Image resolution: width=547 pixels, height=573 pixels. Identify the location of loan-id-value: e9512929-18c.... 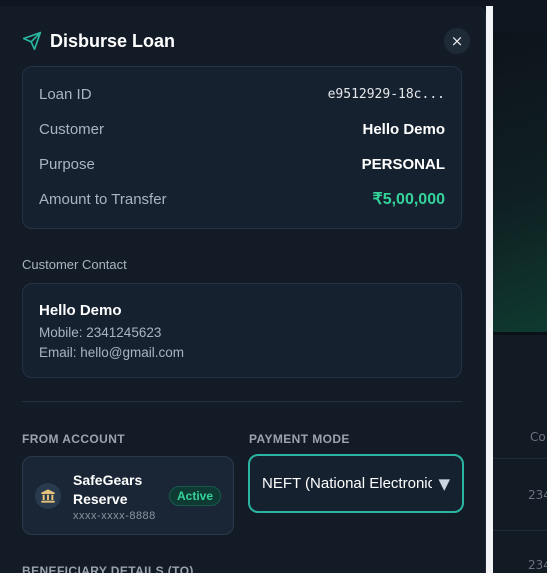
(386, 94).